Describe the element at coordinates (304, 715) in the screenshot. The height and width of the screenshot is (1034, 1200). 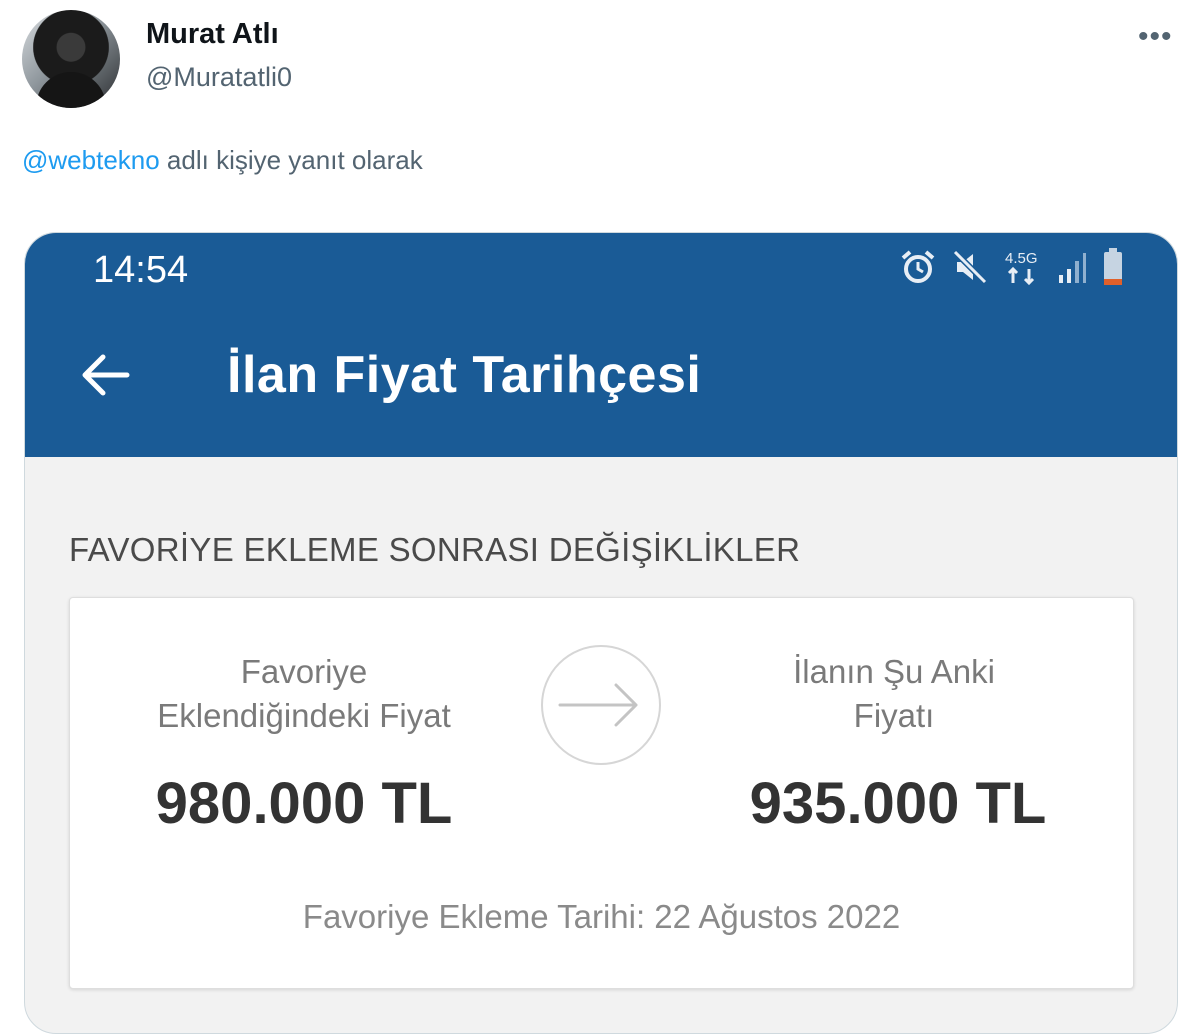
I see `favorited-price-label-line2: Eklendiğindeki Fiyat` at that location.